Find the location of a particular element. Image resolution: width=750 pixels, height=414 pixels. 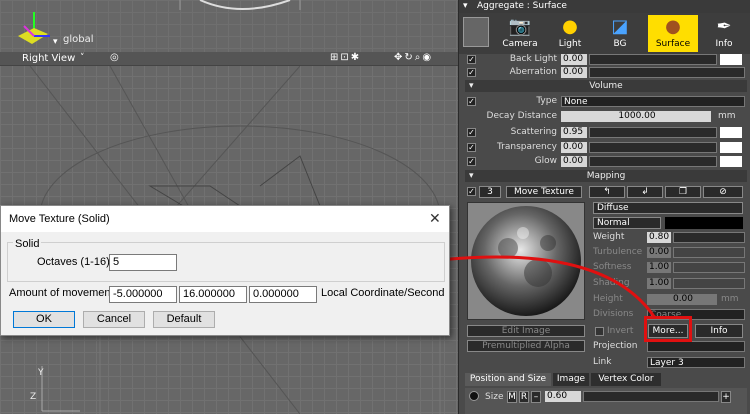

scattering-field: 0.95 is located at coordinates (574, 132).